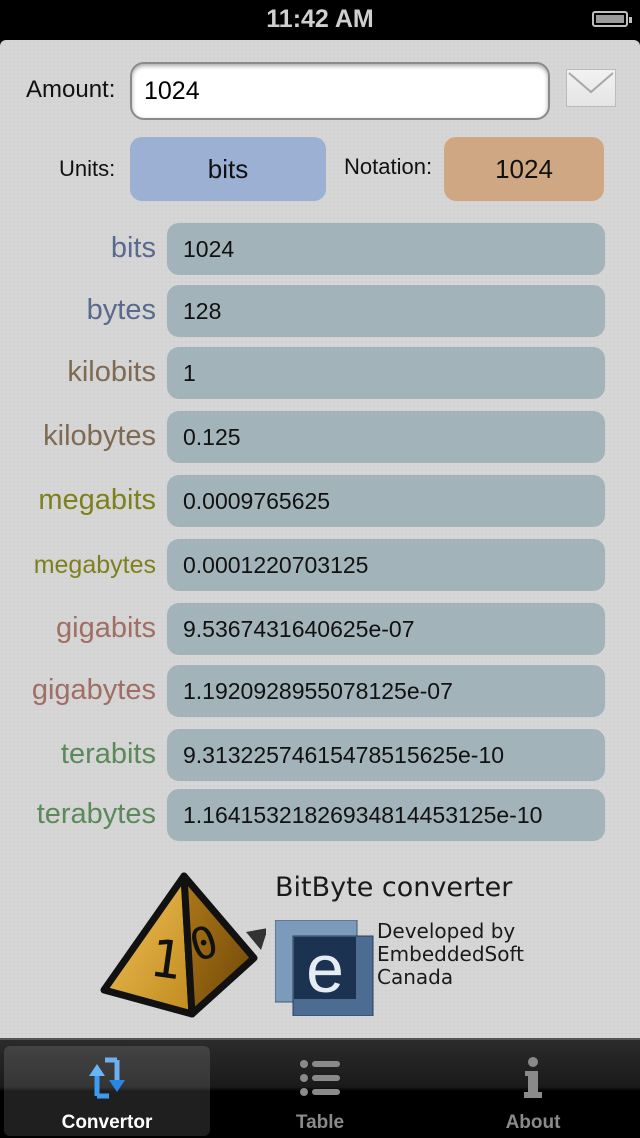  I want to click on convert-arrows-icon, so click(107, 1078).